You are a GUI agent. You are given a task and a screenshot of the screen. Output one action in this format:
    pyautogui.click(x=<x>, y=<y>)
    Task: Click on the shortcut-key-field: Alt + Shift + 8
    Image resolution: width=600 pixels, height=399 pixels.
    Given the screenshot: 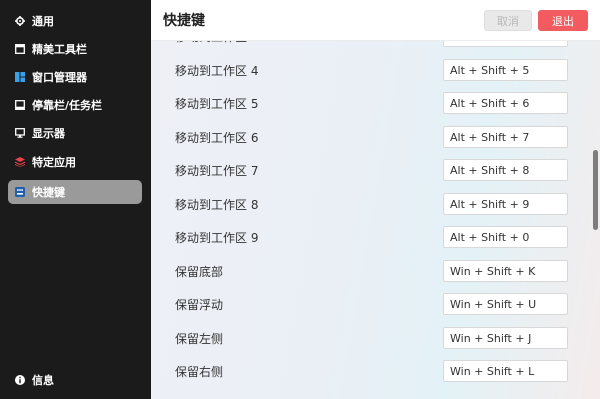 What is the action you would take?
    pyautogui.click(x=505, y=170)
    